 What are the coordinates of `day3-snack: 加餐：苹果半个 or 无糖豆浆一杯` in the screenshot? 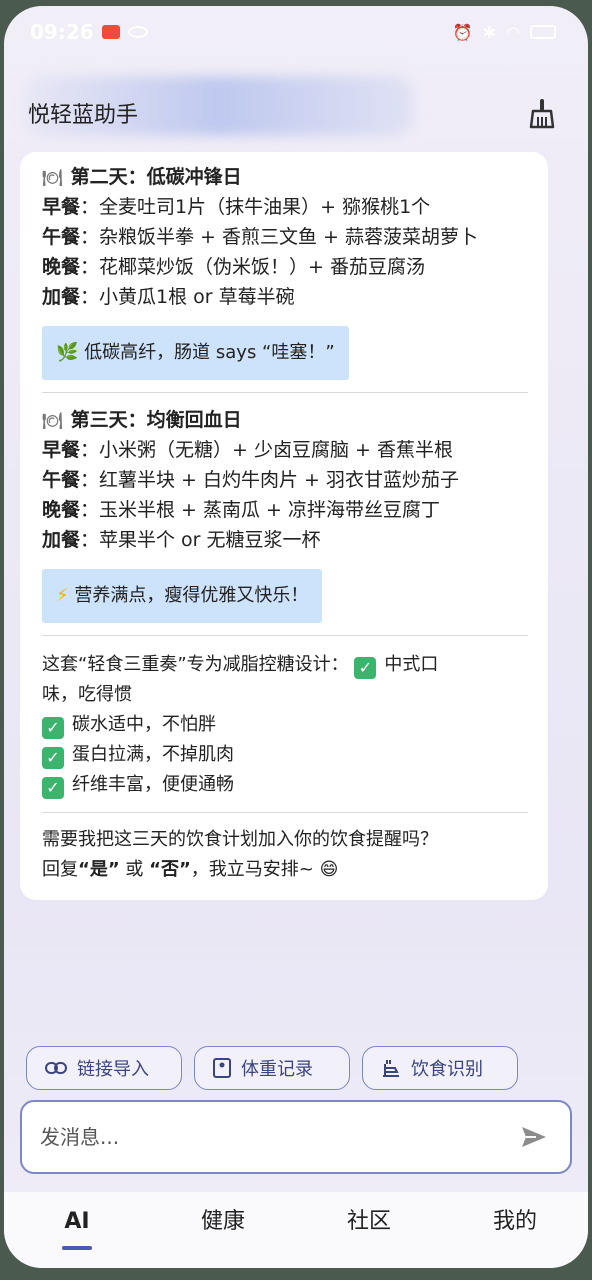 It's located at (181, 540).